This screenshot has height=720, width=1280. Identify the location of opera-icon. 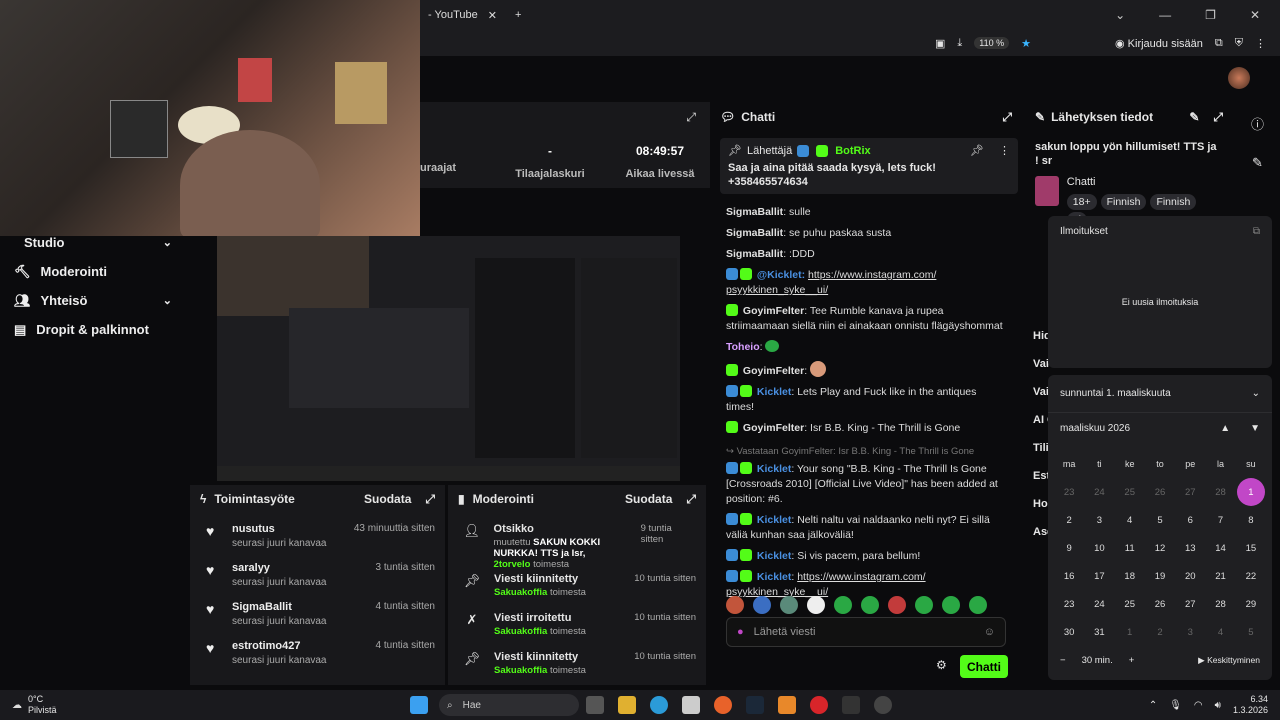
(819, 705).